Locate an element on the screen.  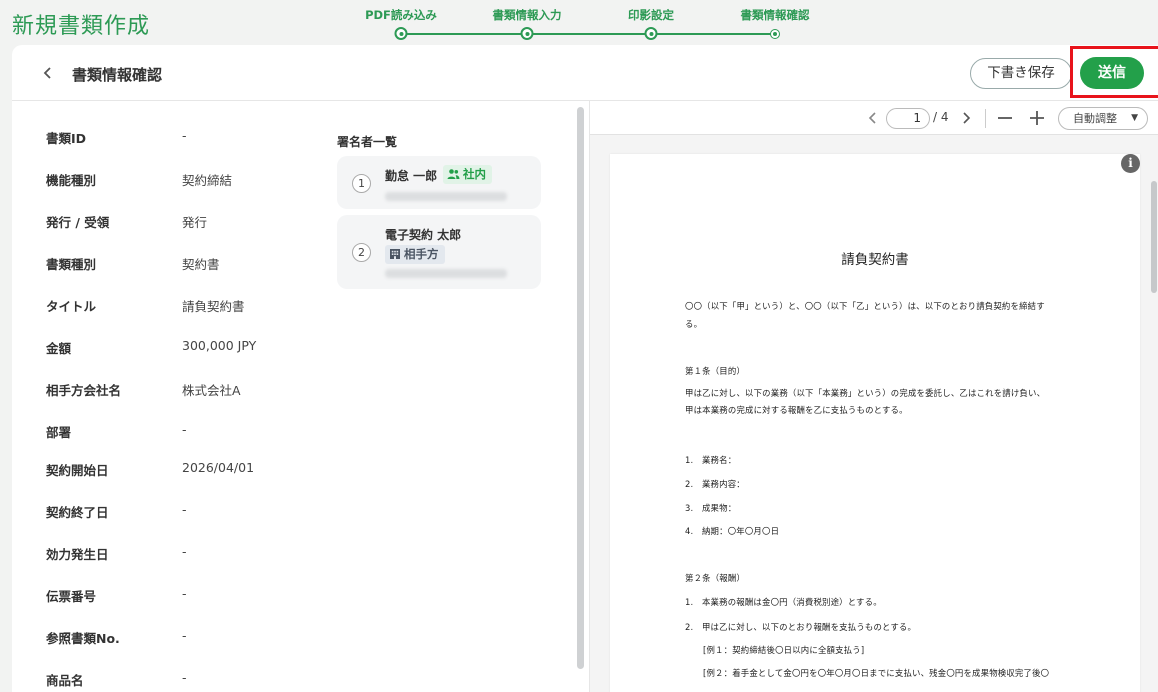
signer-number: 1 is located at coordinates (361, 183).